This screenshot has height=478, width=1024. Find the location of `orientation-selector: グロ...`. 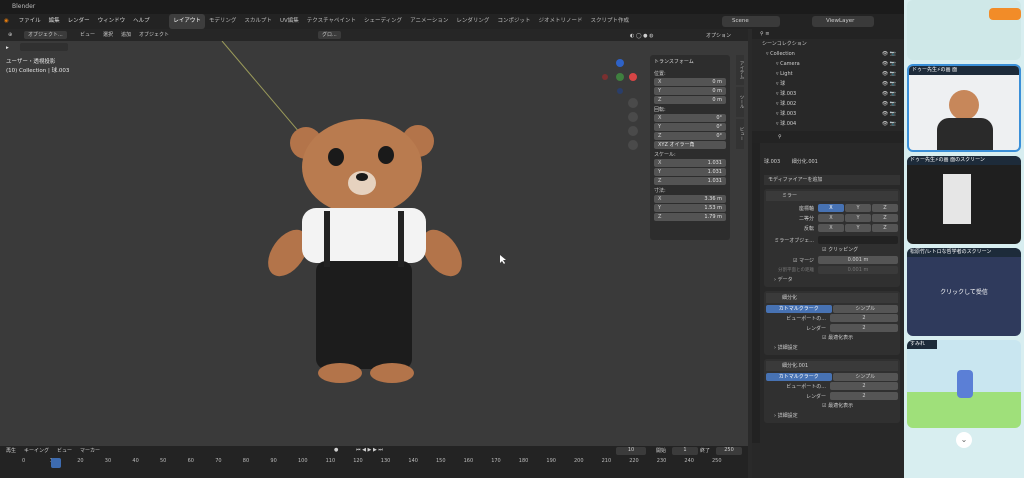

orientation-selector: グロ... is located at coordinates (329, 35).